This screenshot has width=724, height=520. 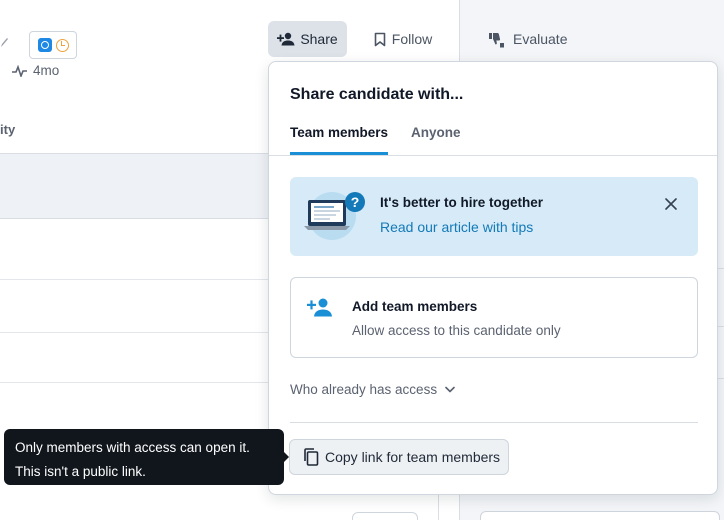 What do you see at coordinates (600, 515) in the screenshot?
I see `evaluation-card` at bounding box center [600, 515].